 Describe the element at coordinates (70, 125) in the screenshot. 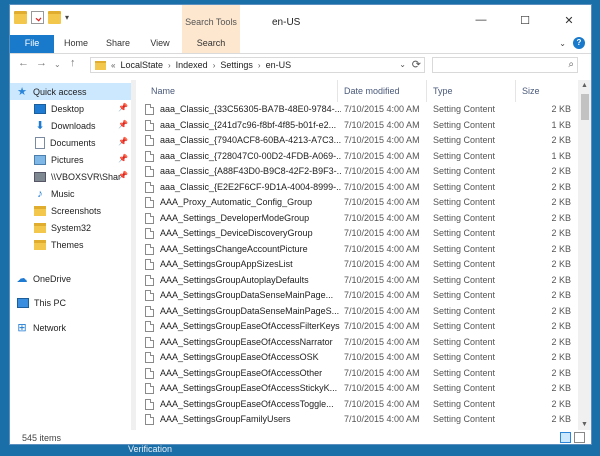

I see `nav-item-downloads: ⬇ Downloads 📌` at that location.